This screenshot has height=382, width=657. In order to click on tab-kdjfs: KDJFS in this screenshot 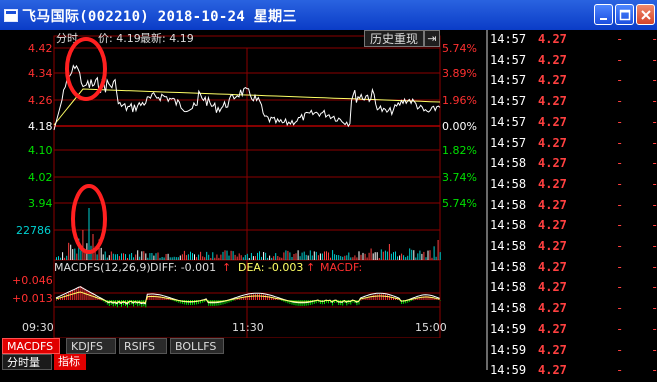, I will do `click(91, 346)`.